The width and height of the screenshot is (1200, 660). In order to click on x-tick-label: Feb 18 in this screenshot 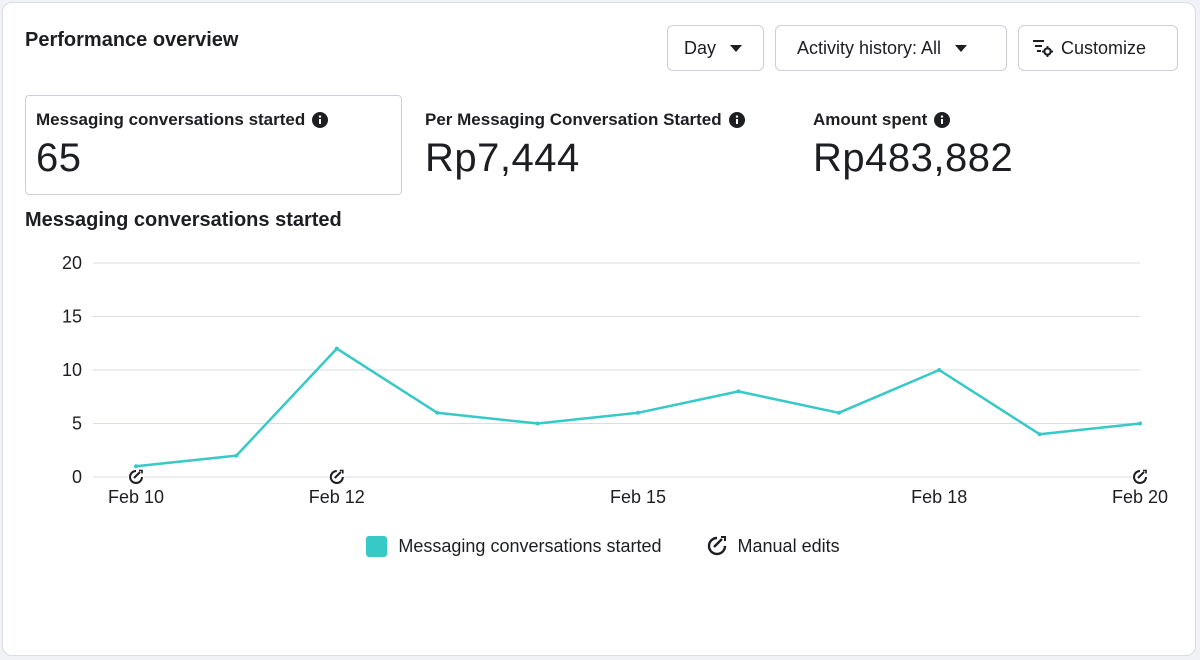, I will do `click(939, 497)`.